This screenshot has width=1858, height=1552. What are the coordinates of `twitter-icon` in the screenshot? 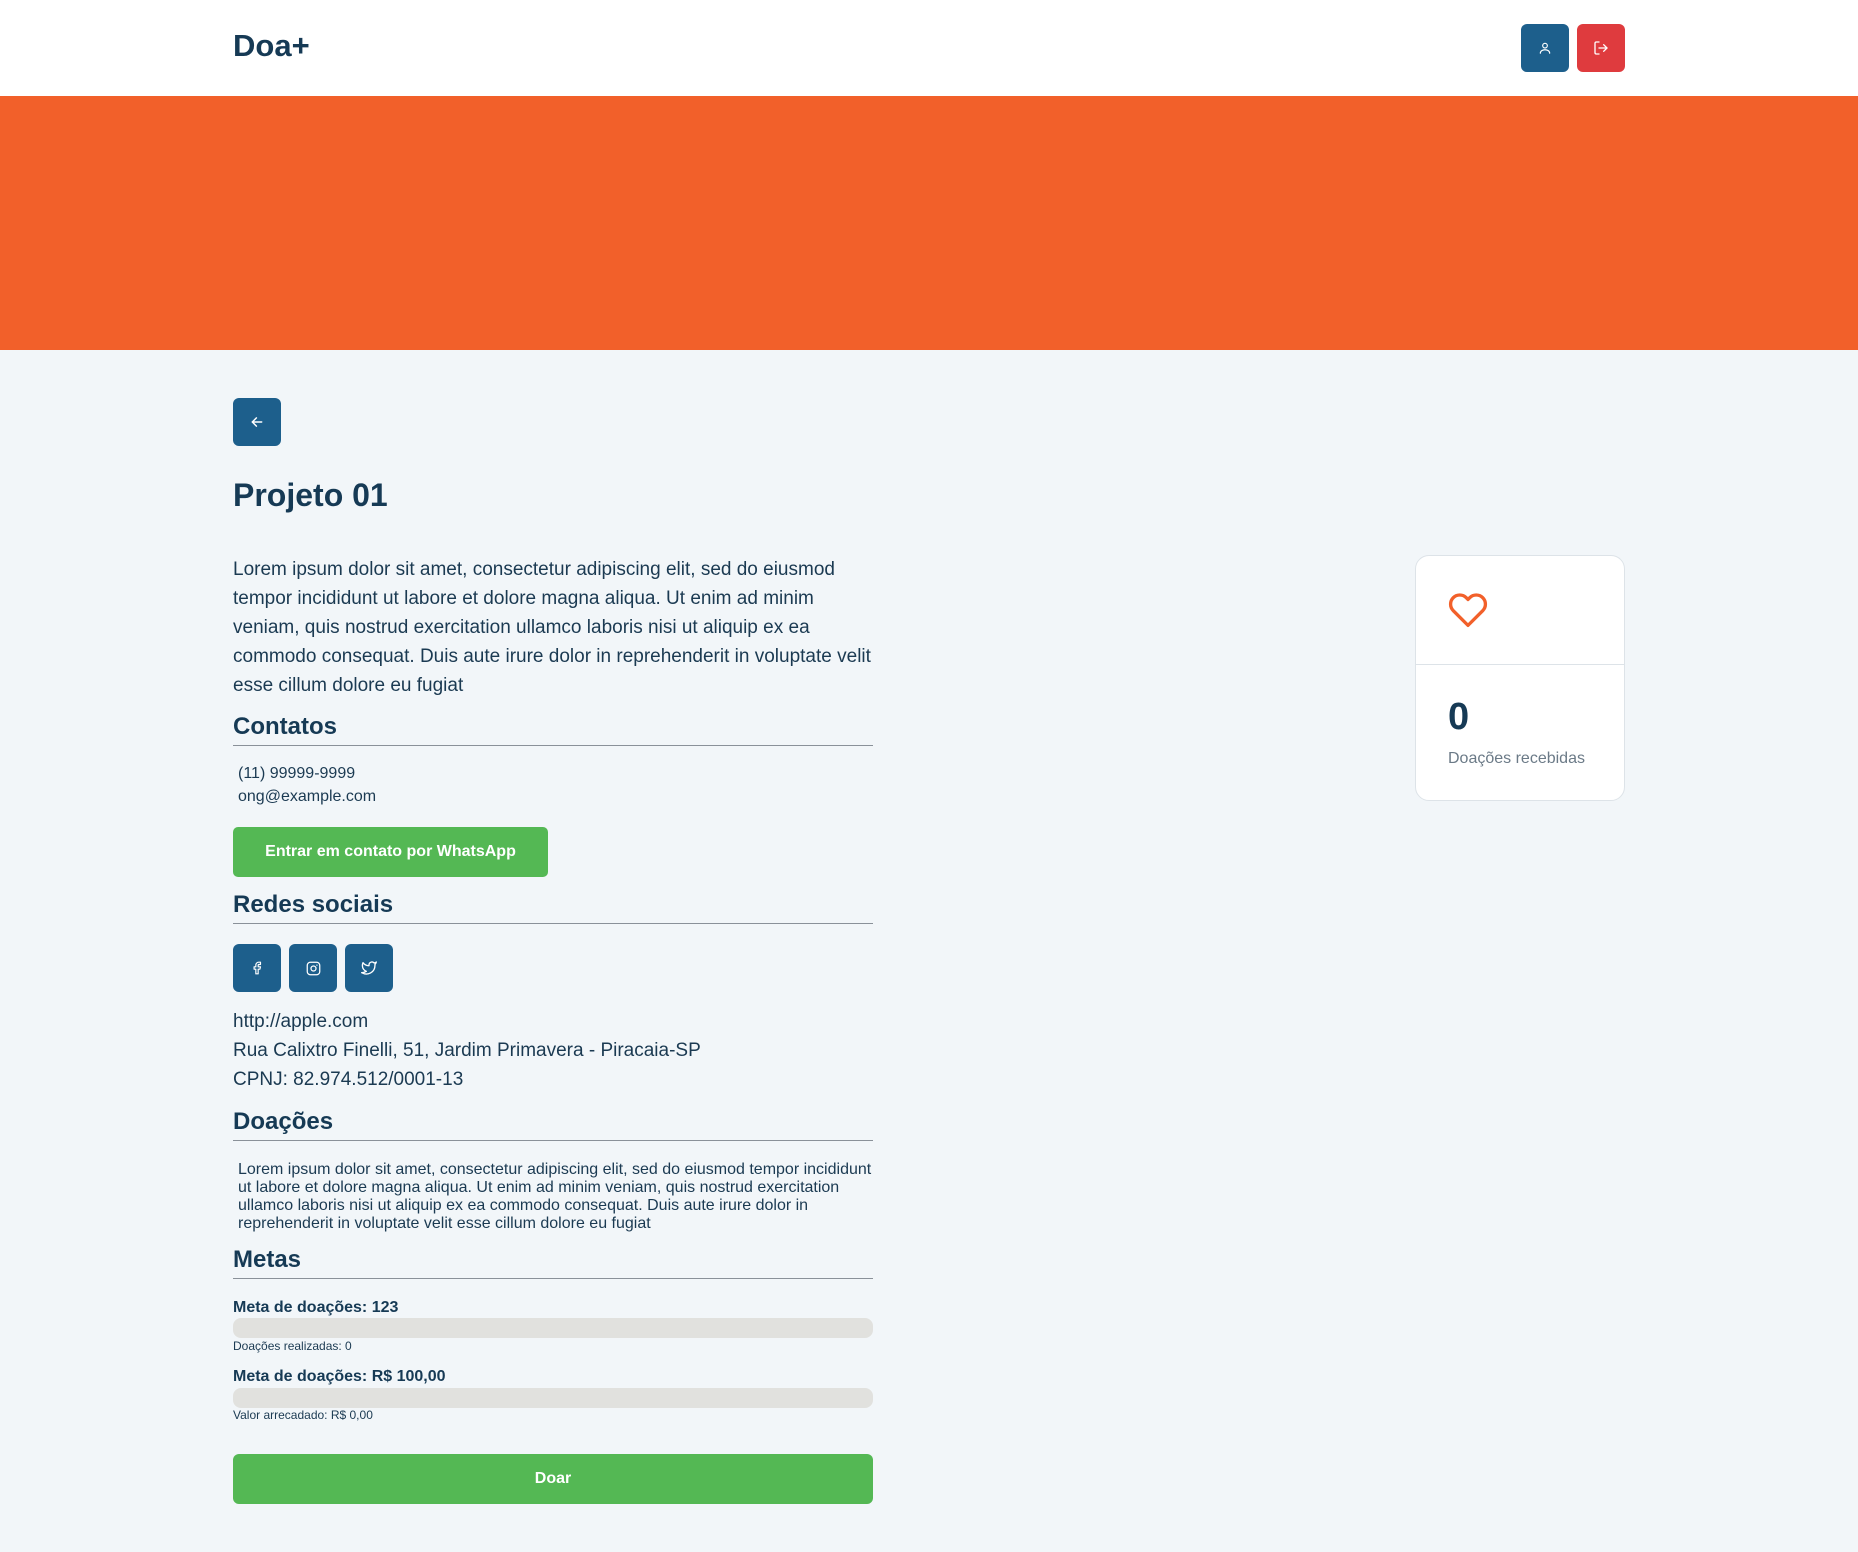 It's located at (369, 968).